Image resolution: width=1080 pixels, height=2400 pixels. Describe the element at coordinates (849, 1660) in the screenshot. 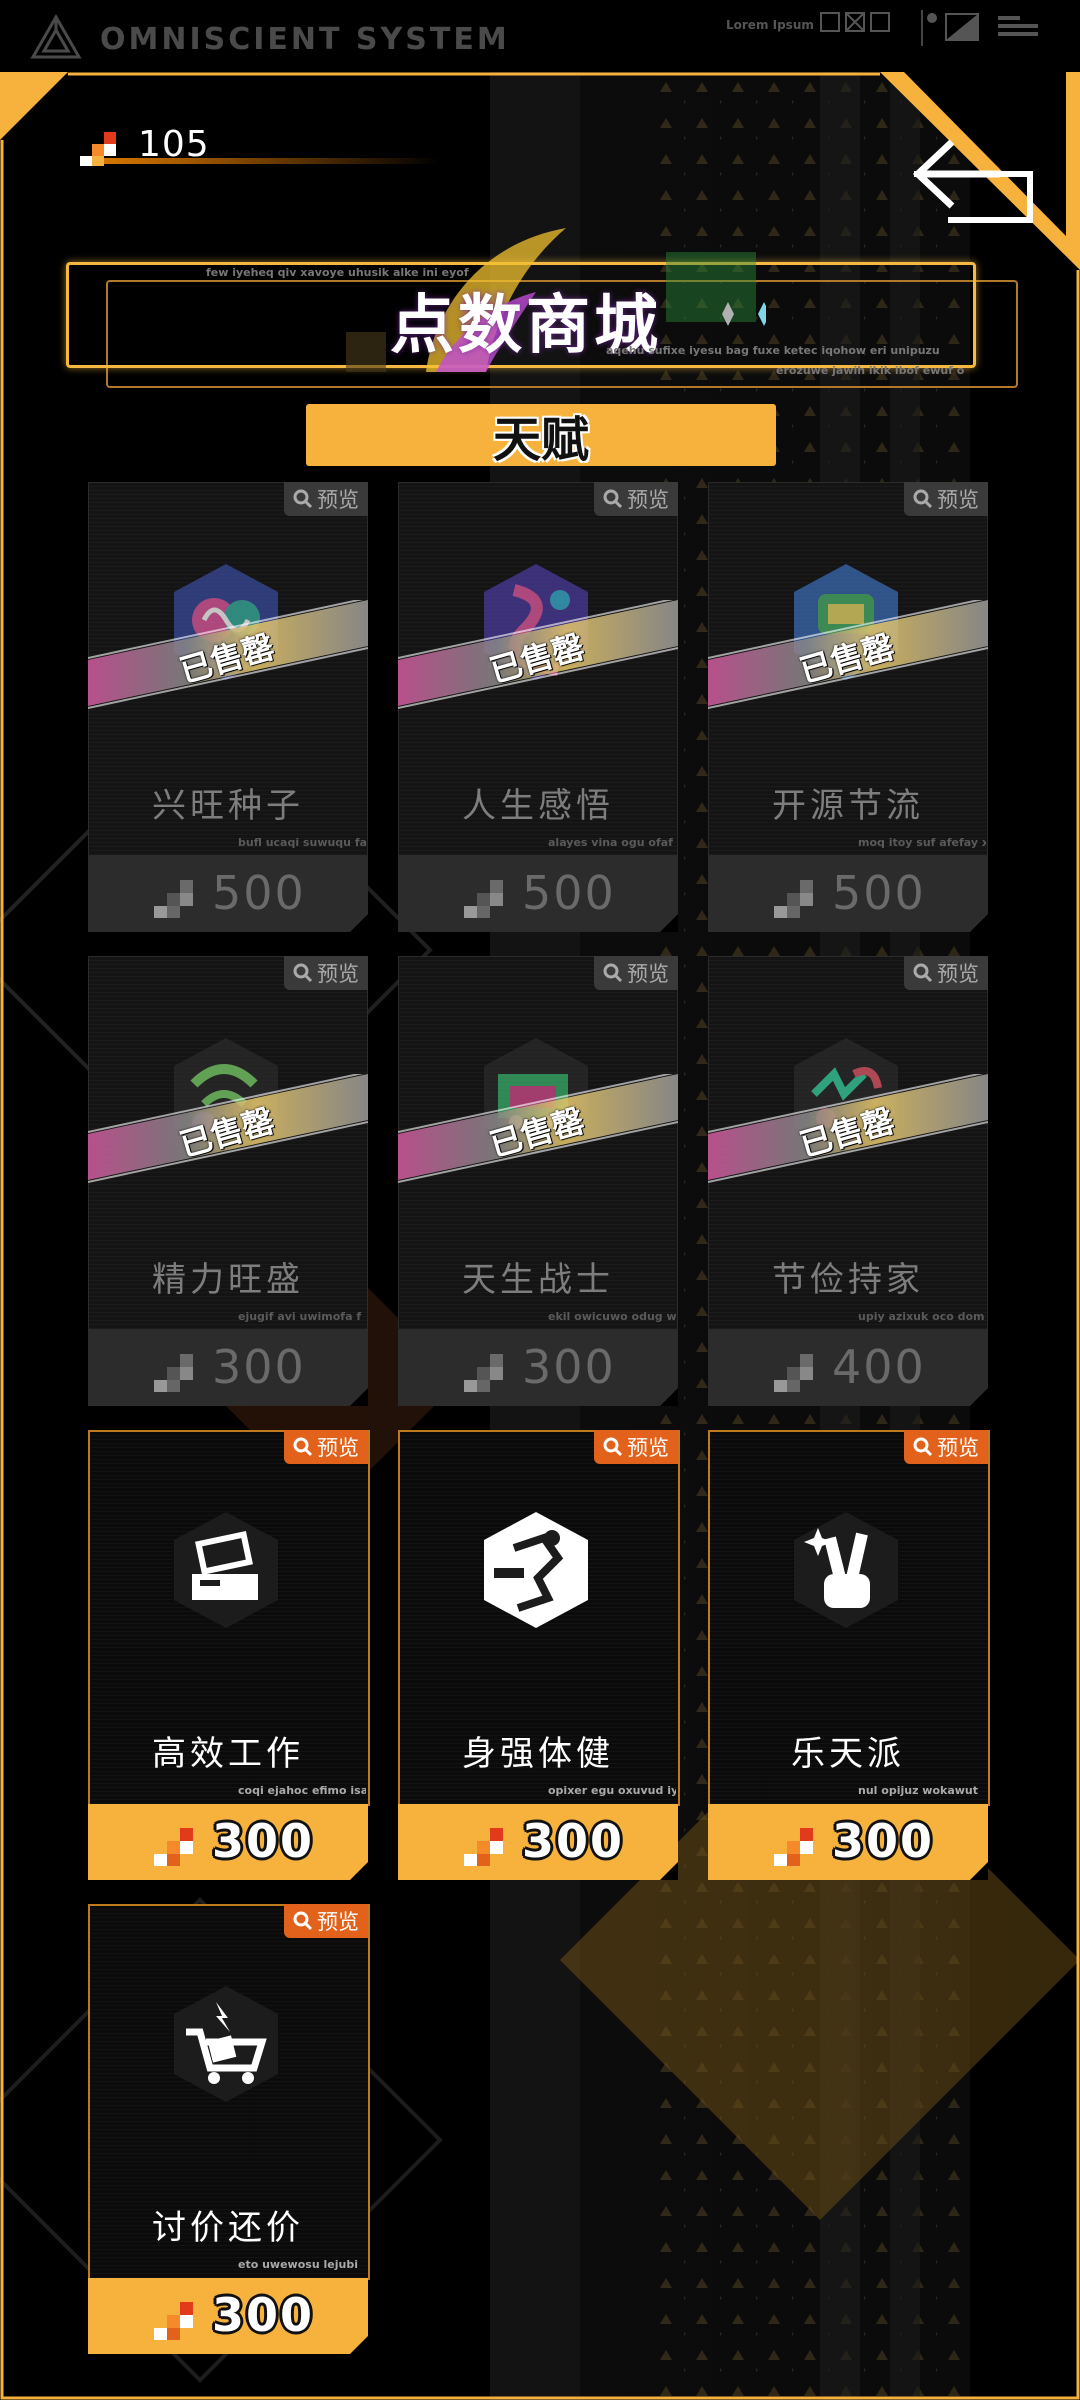

I see `shop-card-9: 预览 乐天派 nul opijuz wokawut 300` at that location.